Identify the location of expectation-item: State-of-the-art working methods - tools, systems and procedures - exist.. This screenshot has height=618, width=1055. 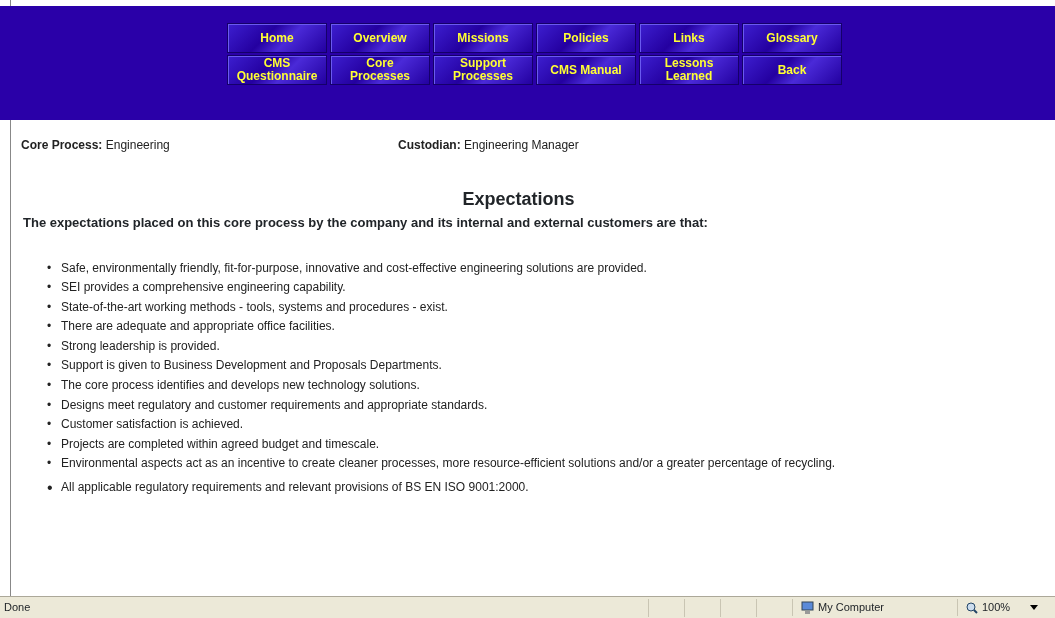
(254, 307).